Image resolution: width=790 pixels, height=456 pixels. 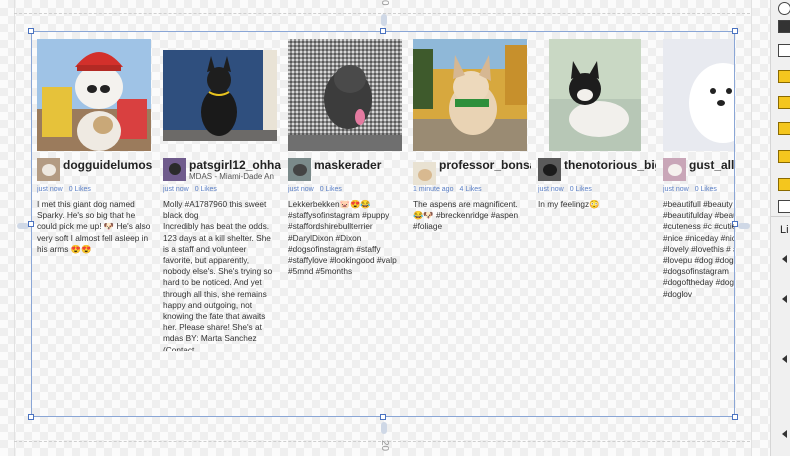 What do you see at coordinates (735, 31) in the screenshot?
I see `resize-handle-top-right` at bounding box center [735, 31].